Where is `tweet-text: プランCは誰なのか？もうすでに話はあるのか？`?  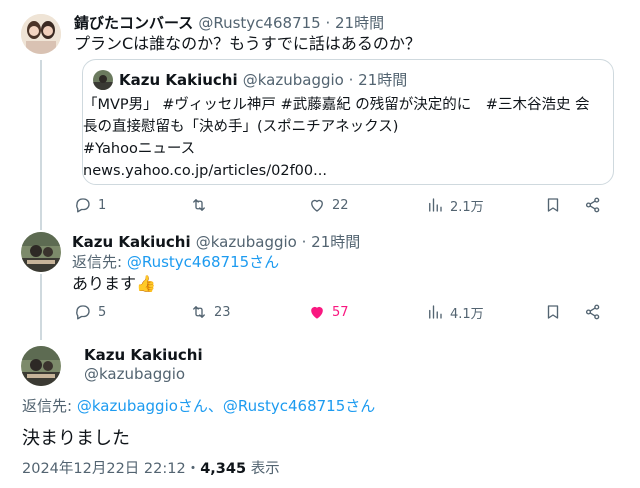 tweet-text: プランCは誰なのか？もうすでに話はあるのか？ is located at coordinates (247, 43).